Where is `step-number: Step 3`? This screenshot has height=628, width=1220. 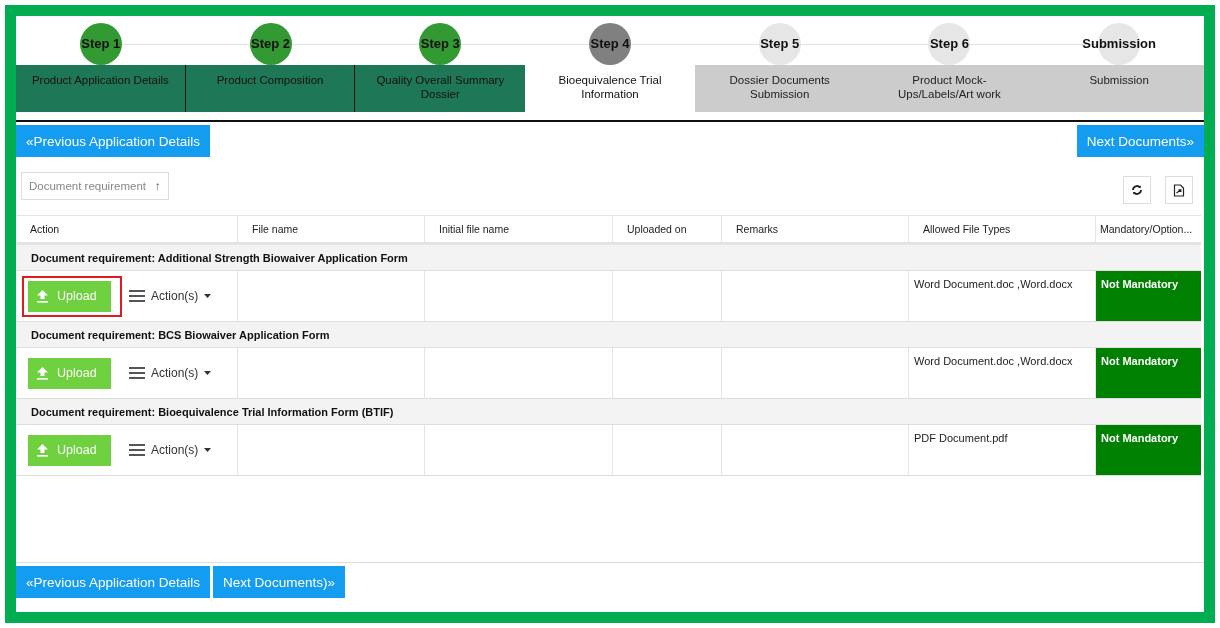 step-number: Step 3 is located at coordinates (440, 44).